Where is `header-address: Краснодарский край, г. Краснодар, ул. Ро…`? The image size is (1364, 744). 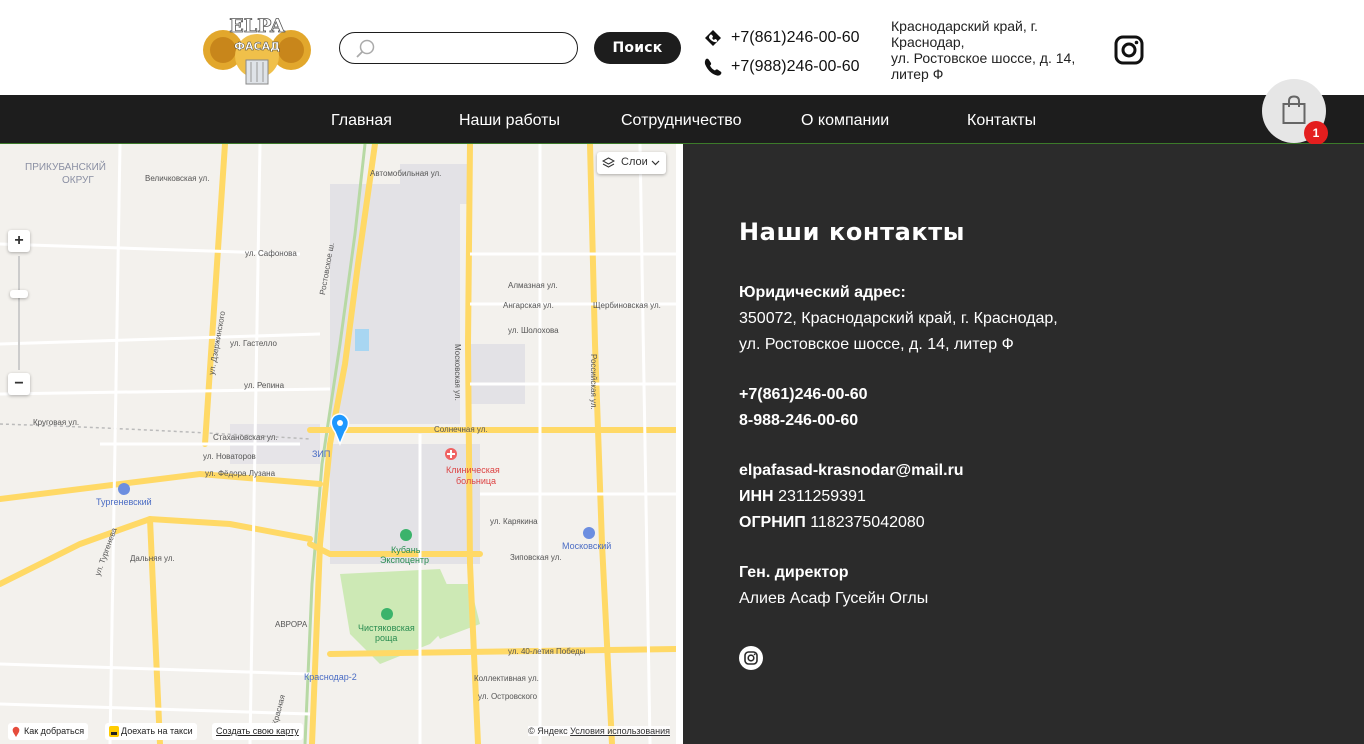 header-address: Краснодарский край, г. Краснодар, ул. Ро… is located at coordinates (991, 50).